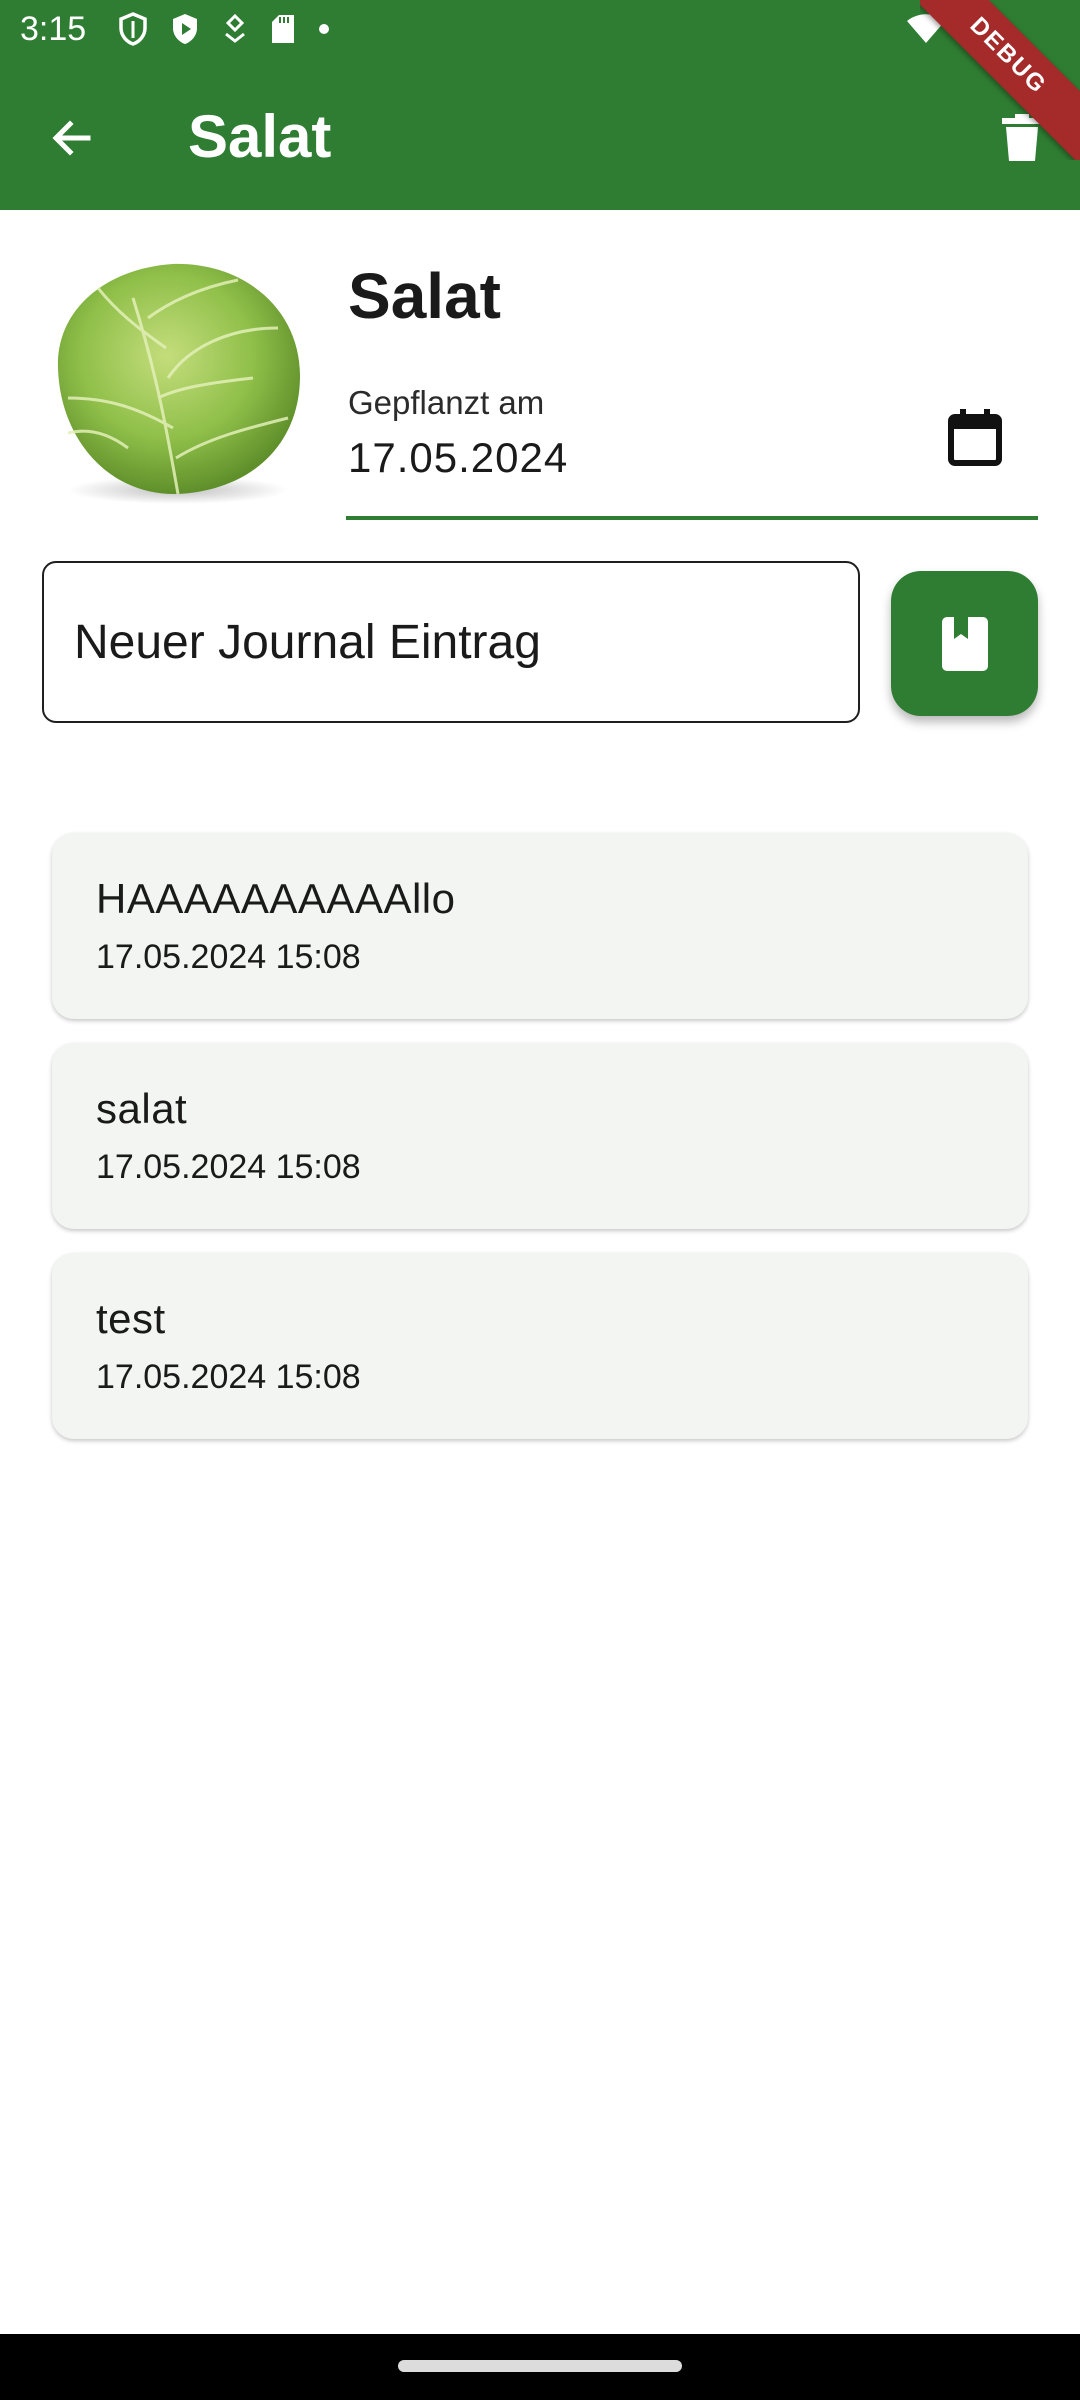 The height and width of the screenshot is (2400, 1080). I want to click on delete-button, so click(1022, 138).